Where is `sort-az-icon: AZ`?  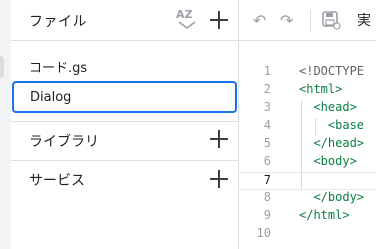 sort-az-icon: AZ is located at coordinates (187, 19).